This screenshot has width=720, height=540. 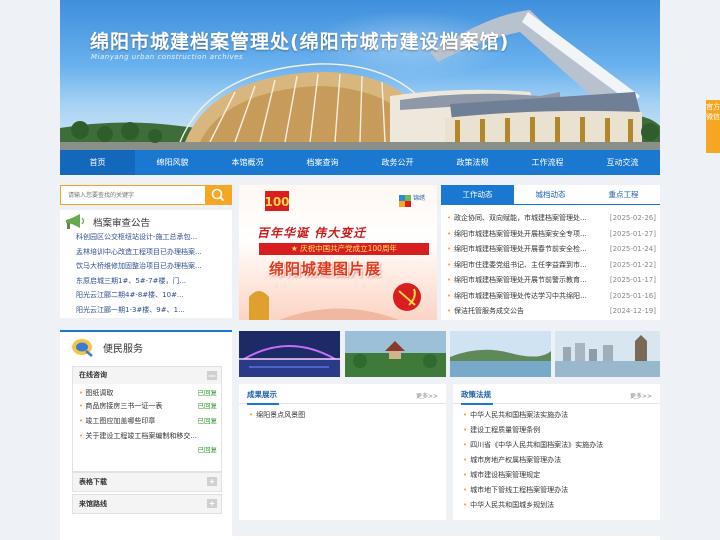 What do you see at coordinates (322, 162) in the screenshot?
I see `nav-item-archive-query: 档案查询` at bounding box center [322, 162].